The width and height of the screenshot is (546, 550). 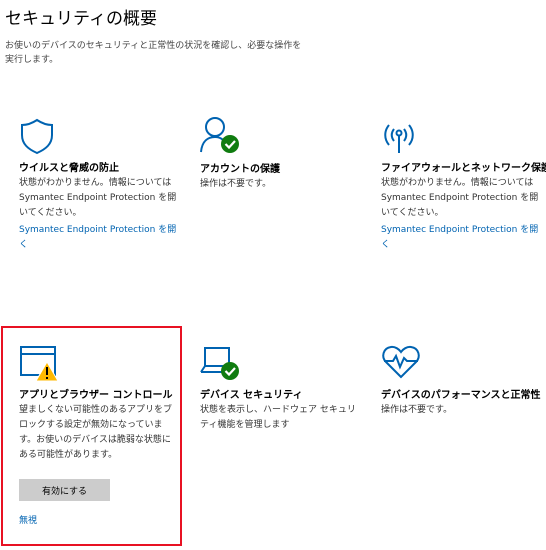 What do you see at coordinates (96, 395) in the screenshot?
I see `card-title: アプリとブラウザー コントロール` at bounding box center [96, 395].